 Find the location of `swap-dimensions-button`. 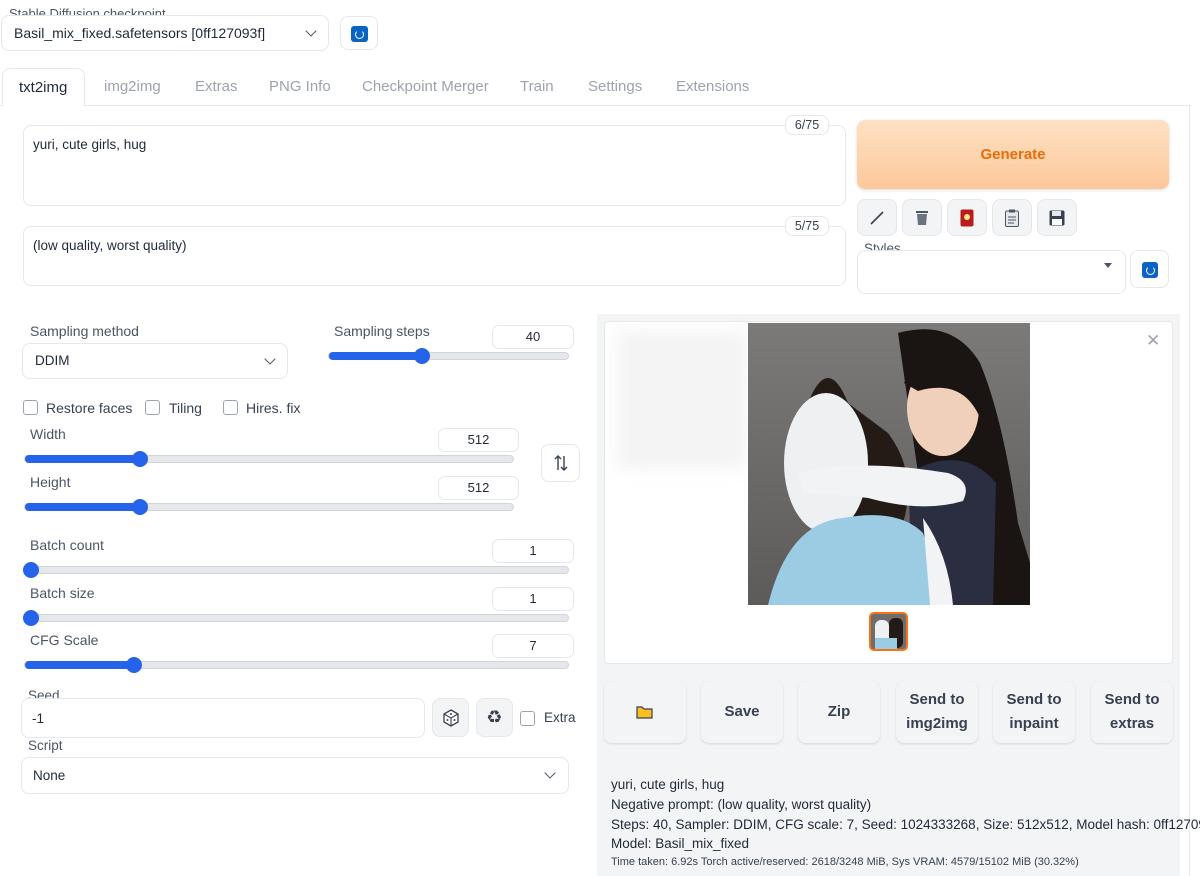

swap-dimensions-button is located at coordinates (560, 463).